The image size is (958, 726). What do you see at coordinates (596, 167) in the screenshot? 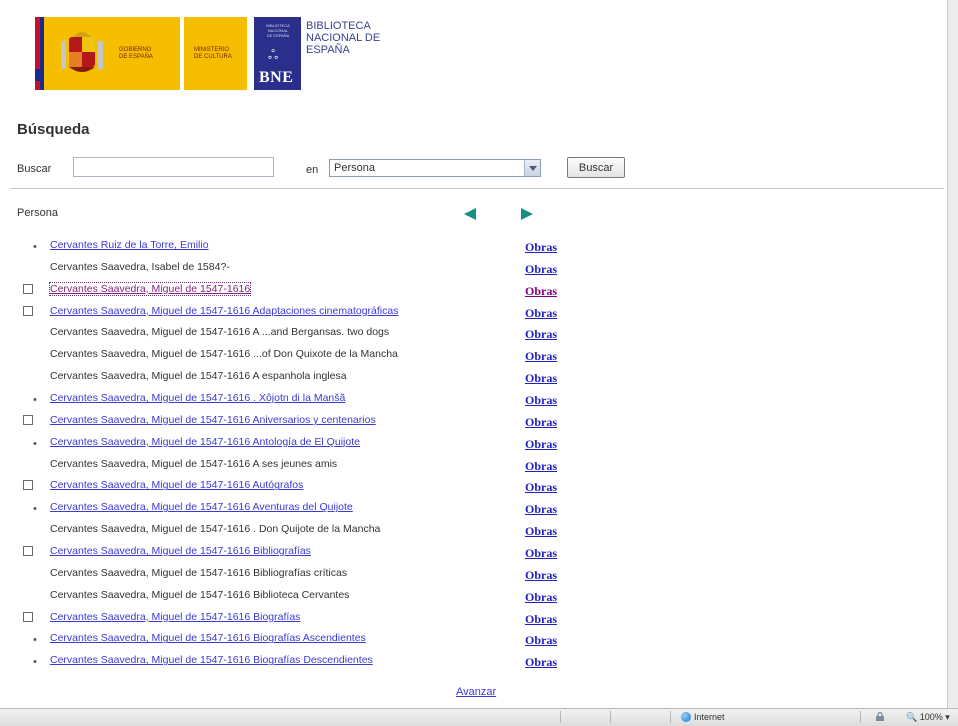
I see `search-button: Buscar` at bounding box center [596, 167].